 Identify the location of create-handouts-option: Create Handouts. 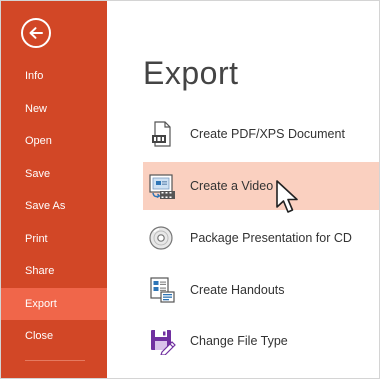
(261, 290).